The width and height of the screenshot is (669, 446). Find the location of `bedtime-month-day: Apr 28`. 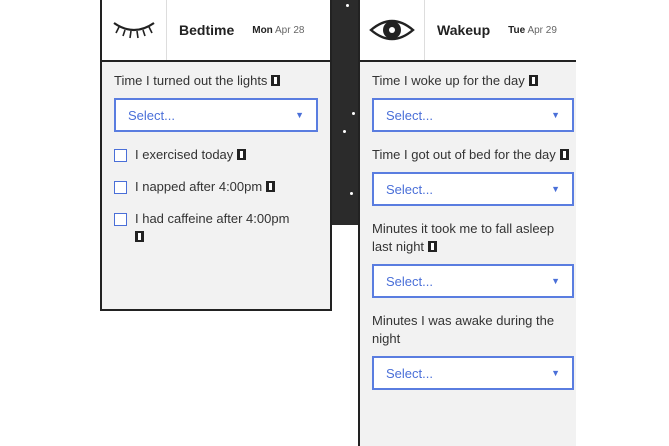

bedtime-month-day: Apr 28 is located at coordinates (290, 30).